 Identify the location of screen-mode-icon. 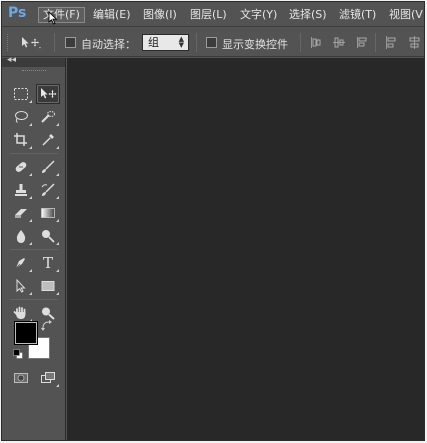
(48, 377).